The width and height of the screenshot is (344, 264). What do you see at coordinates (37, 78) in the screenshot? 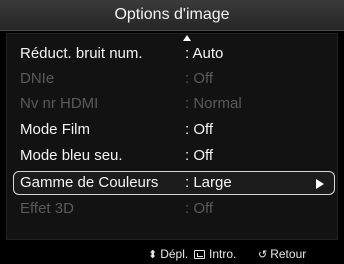
I see `menu-item-label: DNIe` at bounding box center [37, 78].